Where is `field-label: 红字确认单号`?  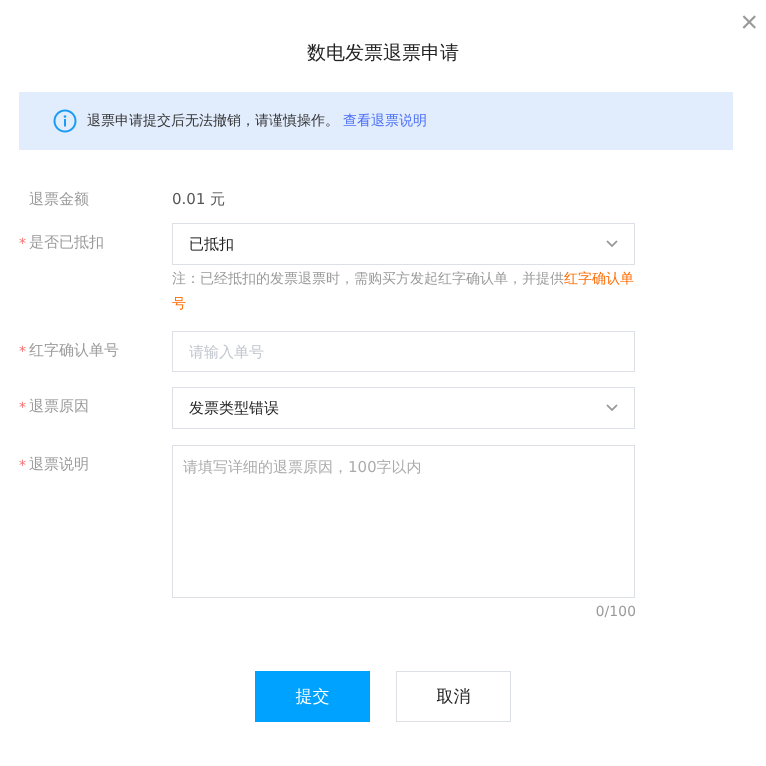
field-label: 红字确认单号 is located at coordinates (74, 350).